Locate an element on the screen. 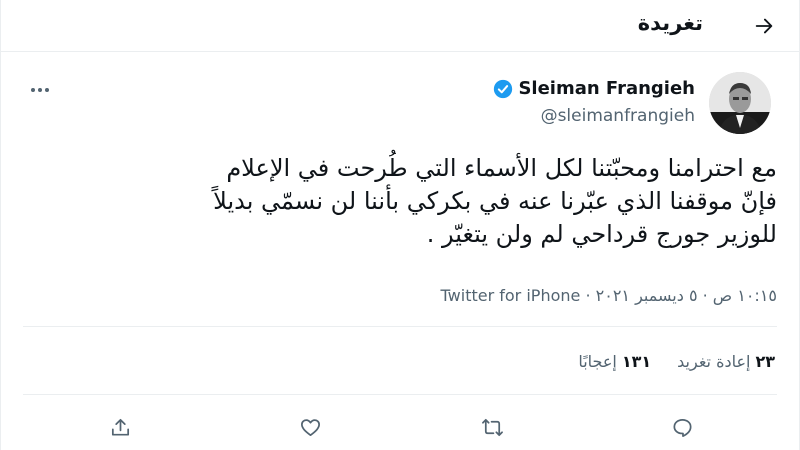  share-icon is located at coordinates (120, 427).